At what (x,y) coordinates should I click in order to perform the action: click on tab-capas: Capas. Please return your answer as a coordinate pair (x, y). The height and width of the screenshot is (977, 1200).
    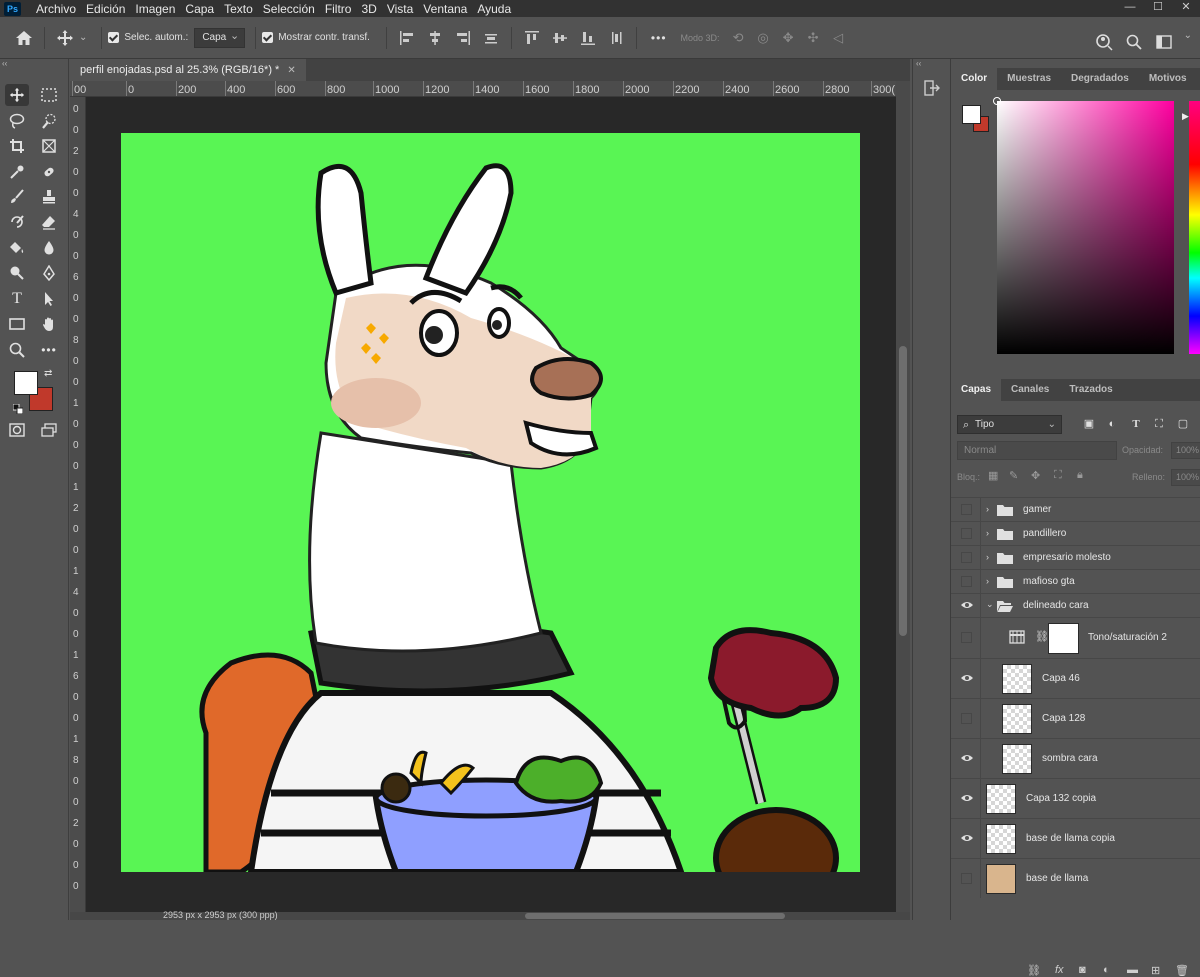
    Looking at the image, I should click on (976, 390).